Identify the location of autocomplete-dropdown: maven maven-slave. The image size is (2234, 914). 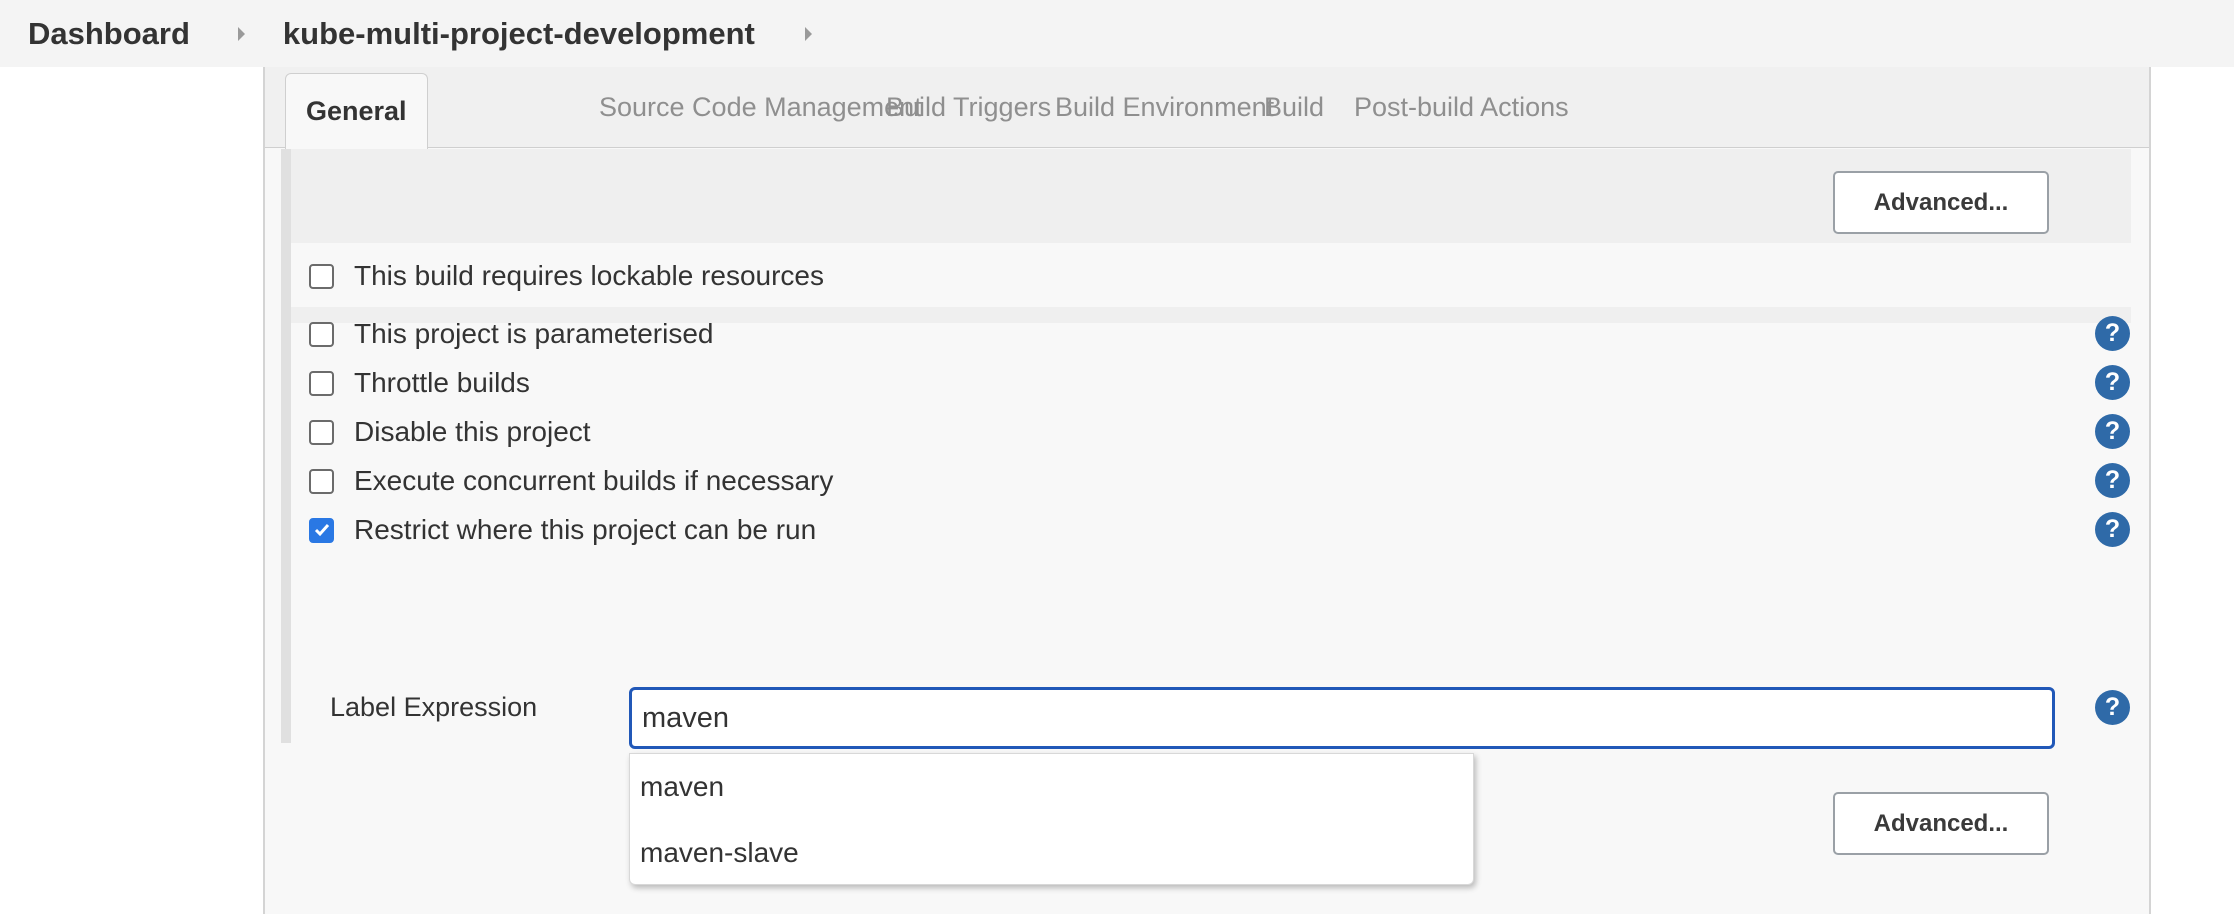
(1051, 819).